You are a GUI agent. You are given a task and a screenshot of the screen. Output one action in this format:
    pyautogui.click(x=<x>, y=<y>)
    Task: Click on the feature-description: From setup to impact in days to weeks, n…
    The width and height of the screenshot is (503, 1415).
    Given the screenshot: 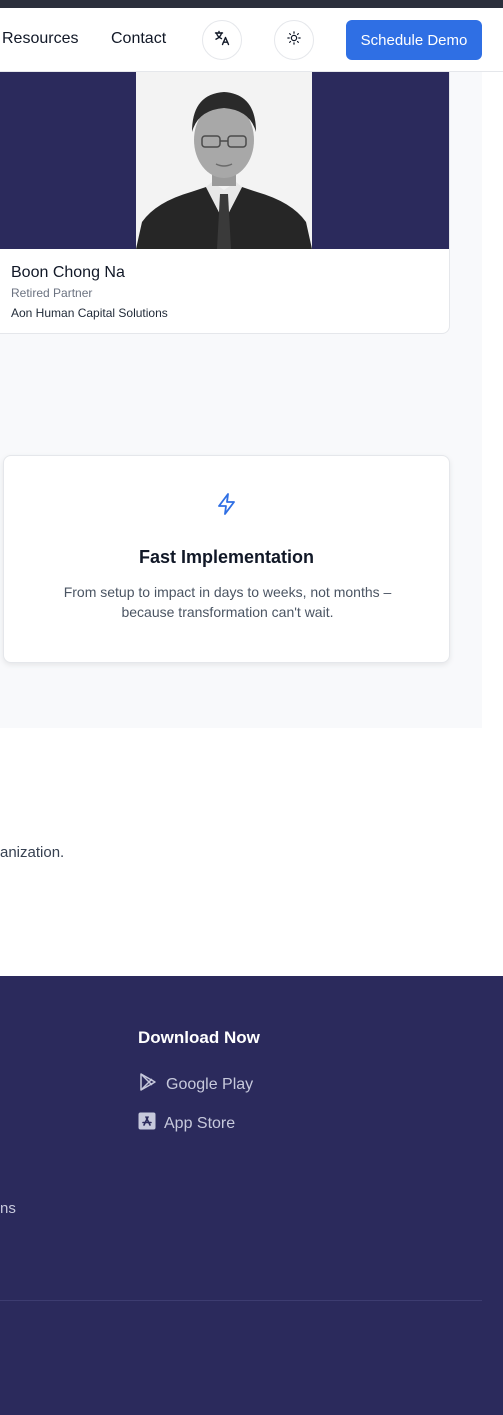 What is the action you would take?
    pyautogui.click(x=227, y=602)
    